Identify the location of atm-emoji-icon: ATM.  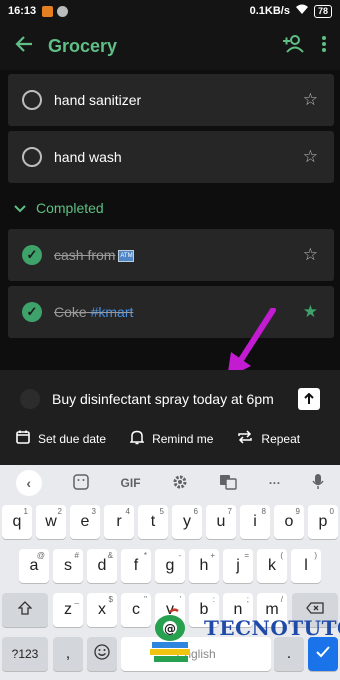
(126, 256).